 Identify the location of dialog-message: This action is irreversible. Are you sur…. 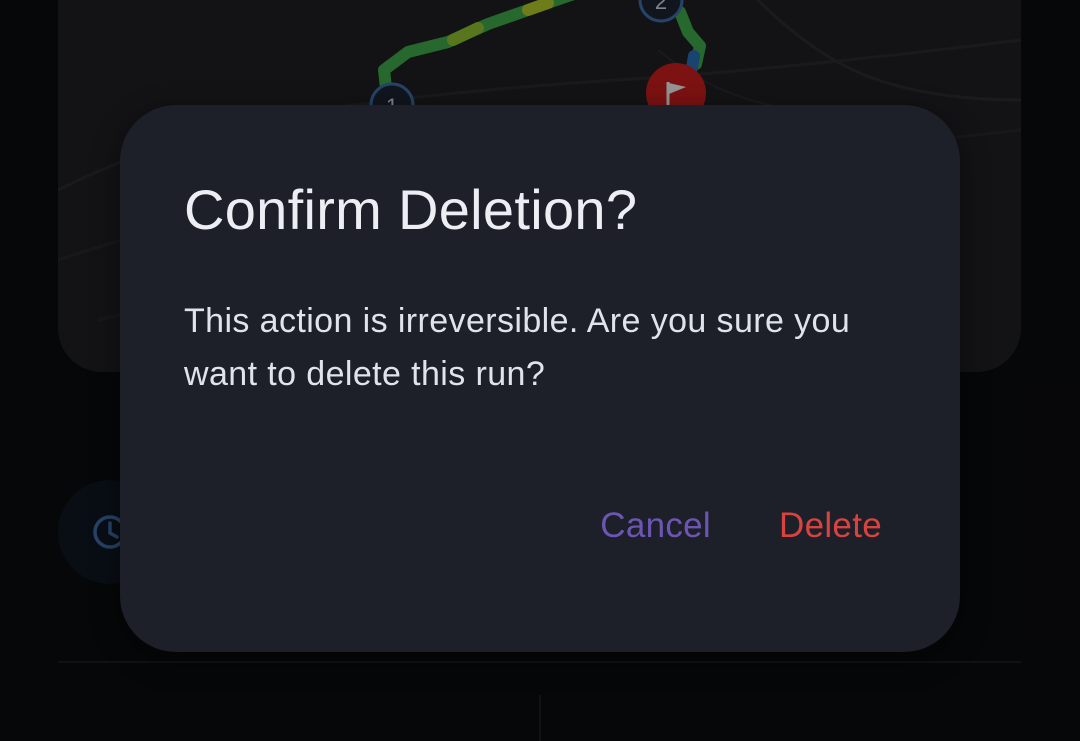
(517, 347).